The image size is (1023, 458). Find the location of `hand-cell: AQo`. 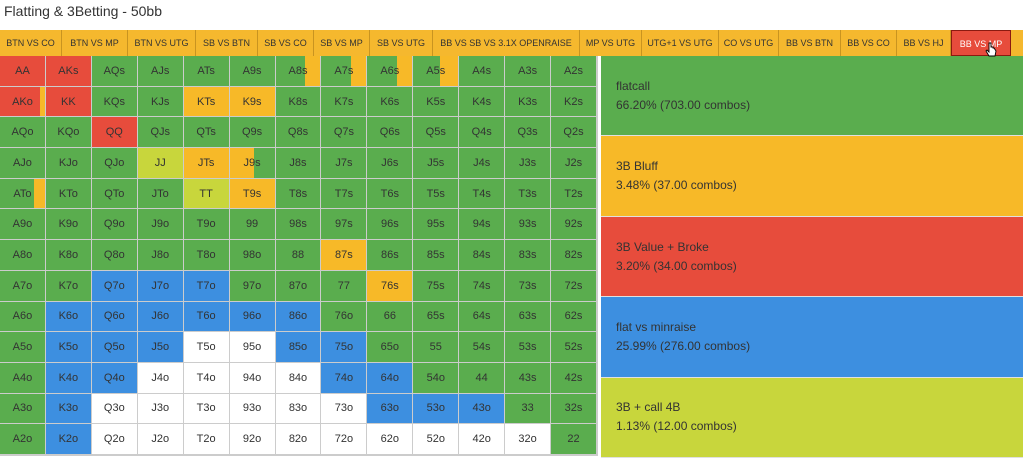

hand-cell: AQo is located at coordinates (23, 133).